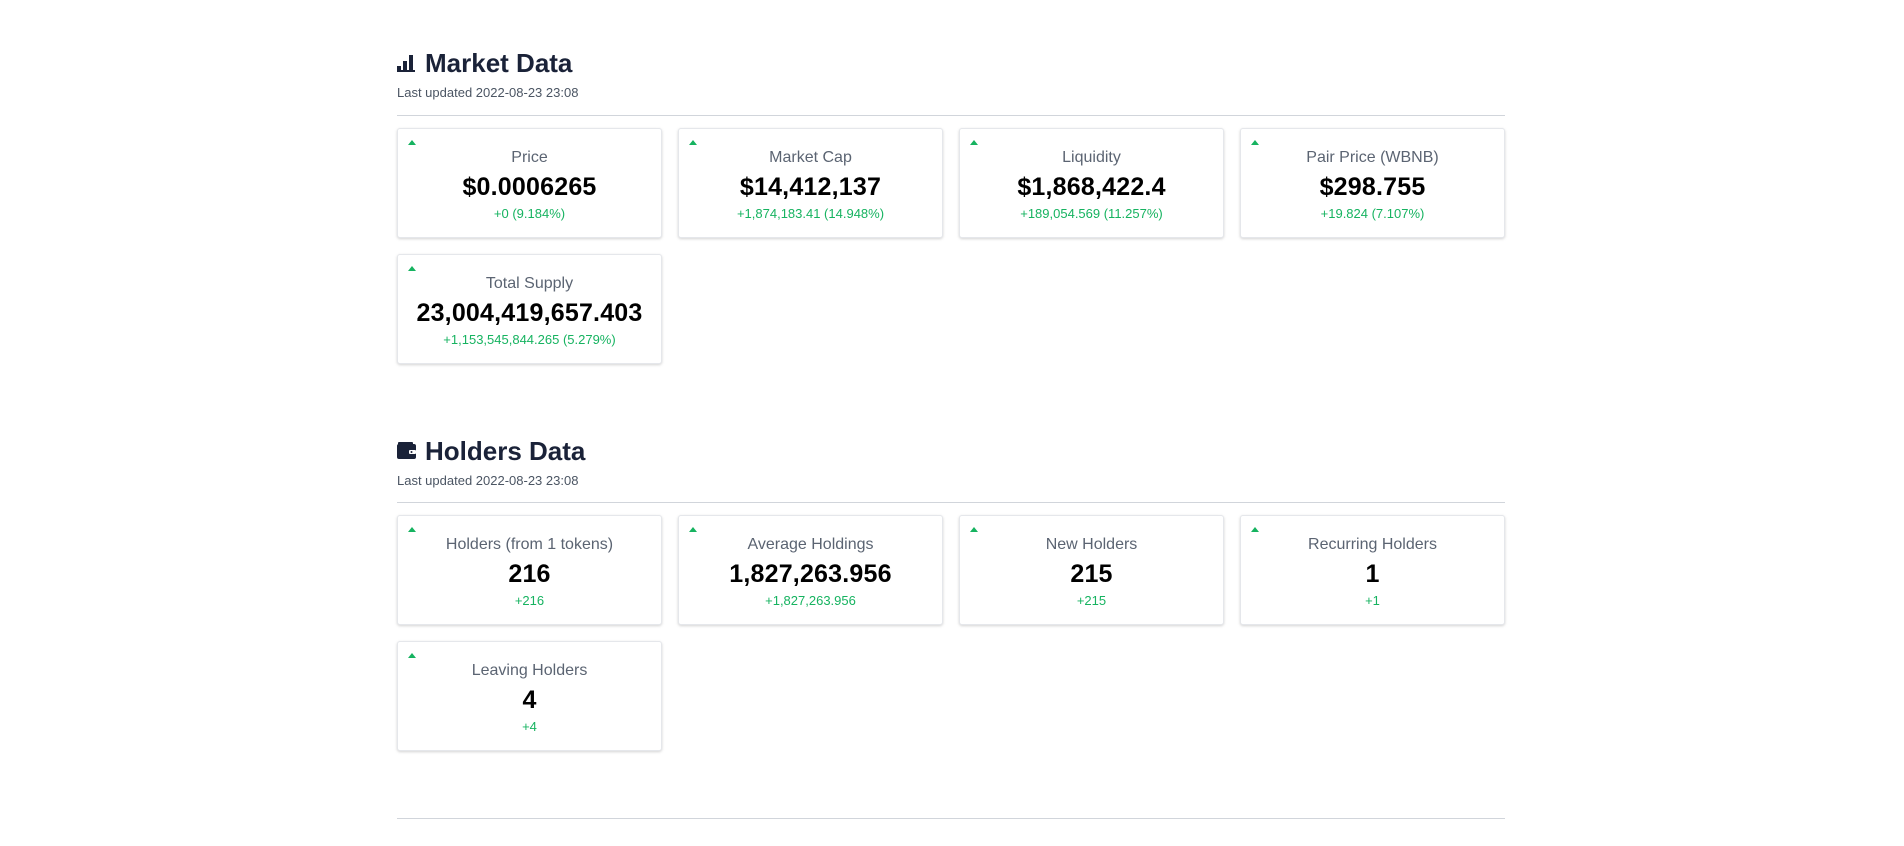 The image size is (1904, 846). What do you see at coordinates (1091, 600) in the screenshot?
I see `card-change: +215` at bounding box center [1091, 600].